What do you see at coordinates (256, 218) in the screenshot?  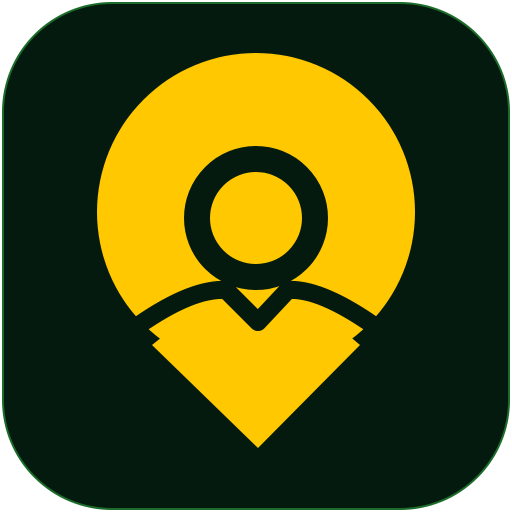 I see `person-head-ring` at bounding box center [256, 218].